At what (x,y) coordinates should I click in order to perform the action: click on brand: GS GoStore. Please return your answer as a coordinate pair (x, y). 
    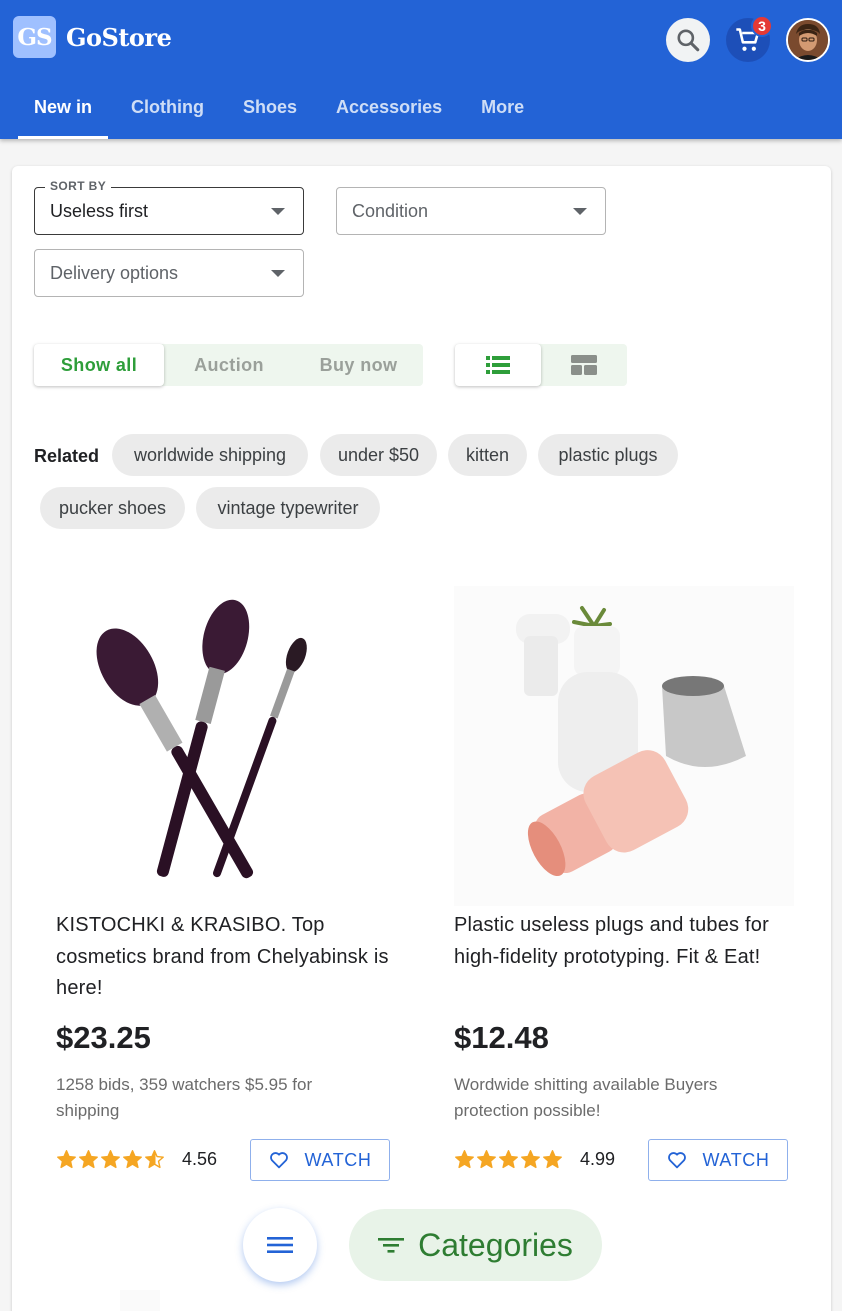
    Looking at the image, I should click on (92, 37).